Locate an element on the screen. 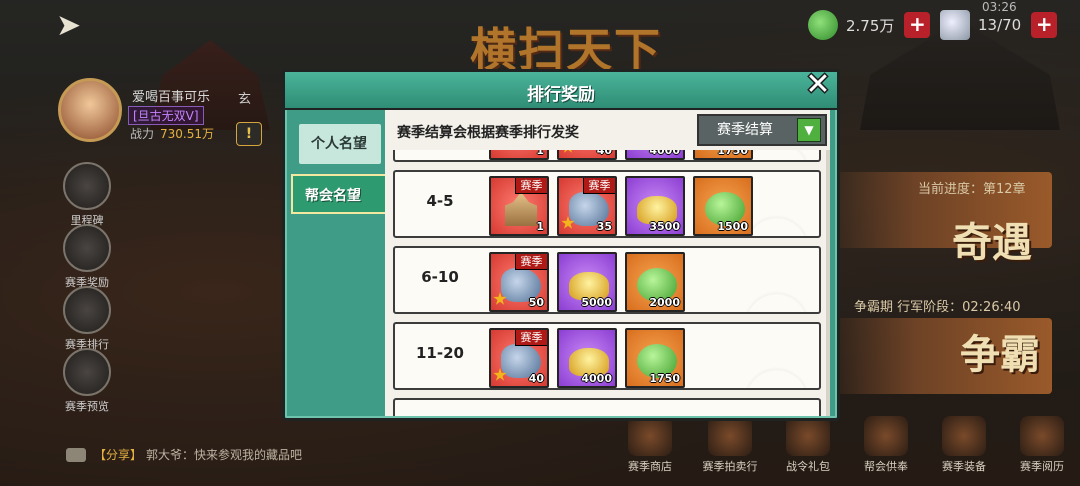 This screenshot has height=486, width=1080. dropdown-value: 赛季结算 is located at coordinates (745, 130).